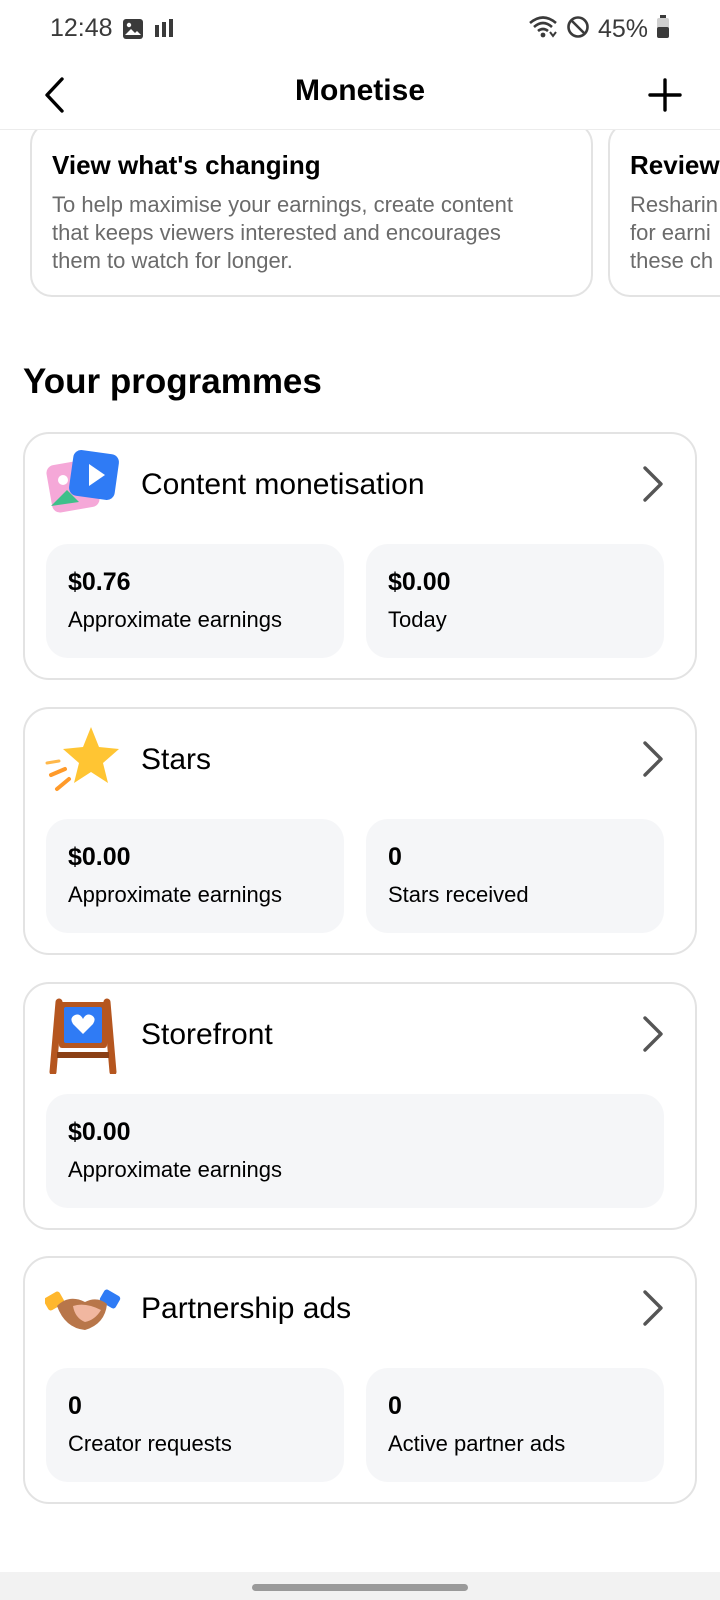 The width and height of the screenshot is (720, 1600). What do you see at coordinates (164, 31) in the screenshot?
I see `signal-bars-icon` at bounding box center [164, 31].